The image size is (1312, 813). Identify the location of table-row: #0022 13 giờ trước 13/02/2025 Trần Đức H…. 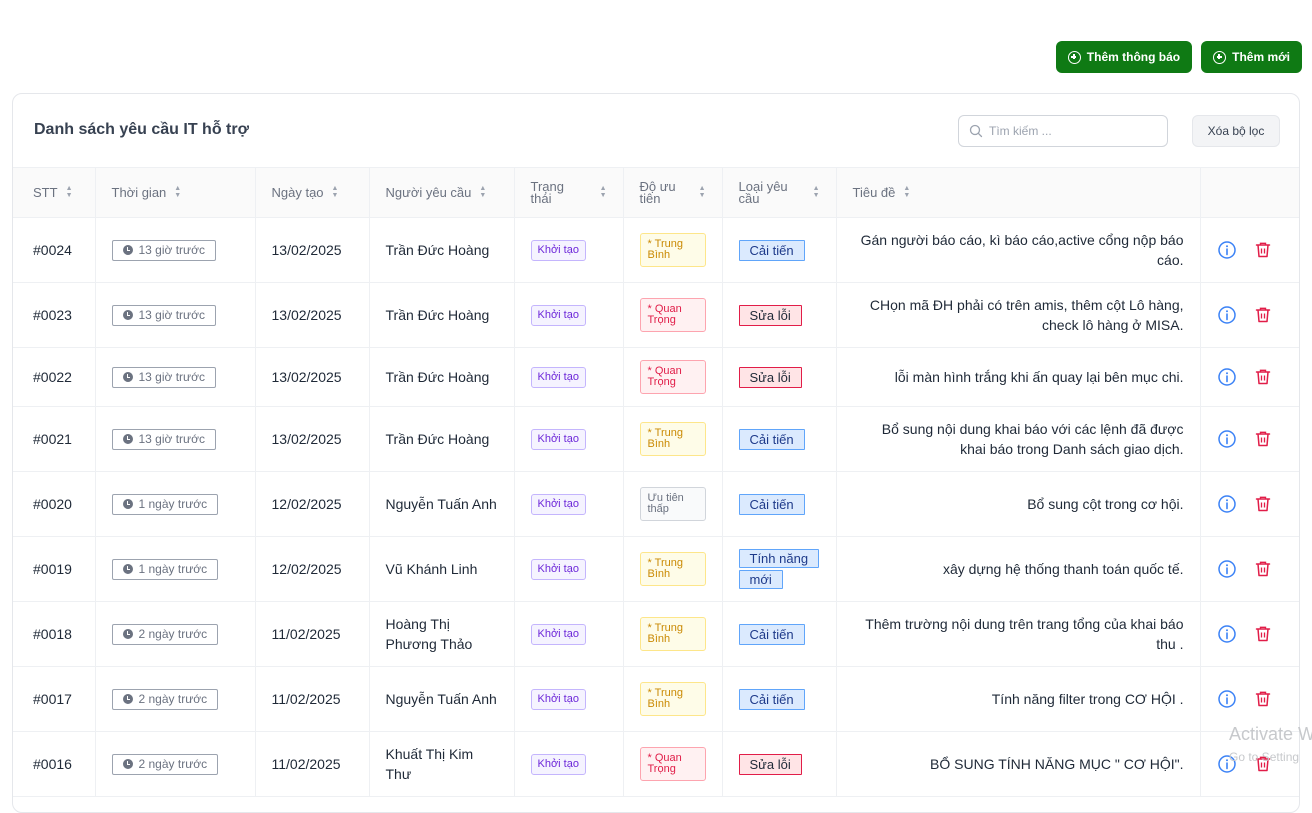
(656, 377).